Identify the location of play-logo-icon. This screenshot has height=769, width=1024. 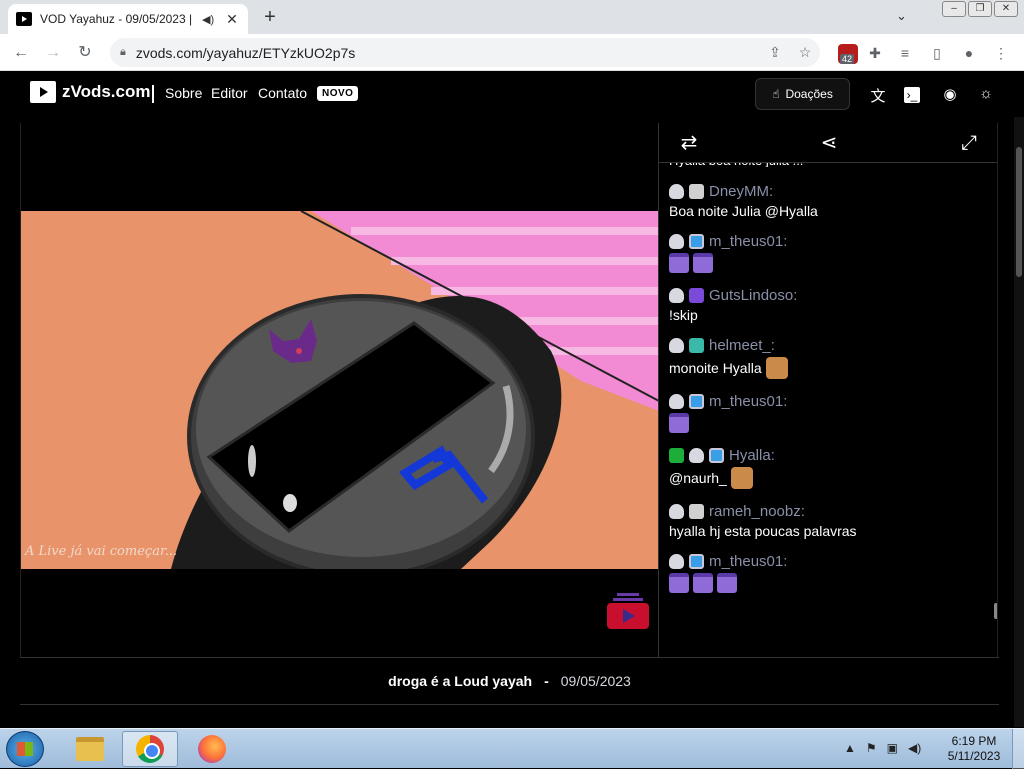
(43, 92).